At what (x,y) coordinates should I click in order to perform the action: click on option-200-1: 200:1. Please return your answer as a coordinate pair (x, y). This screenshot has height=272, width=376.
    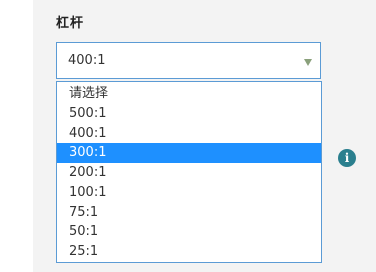
    Looking at the image, I should click on (189, 173).